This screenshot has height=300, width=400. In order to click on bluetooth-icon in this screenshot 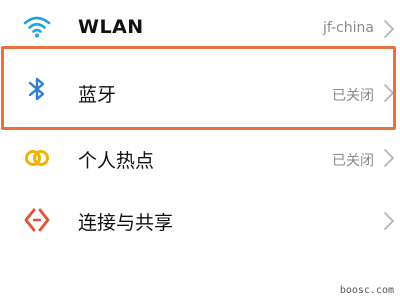, I will do `click(37, 89)`.